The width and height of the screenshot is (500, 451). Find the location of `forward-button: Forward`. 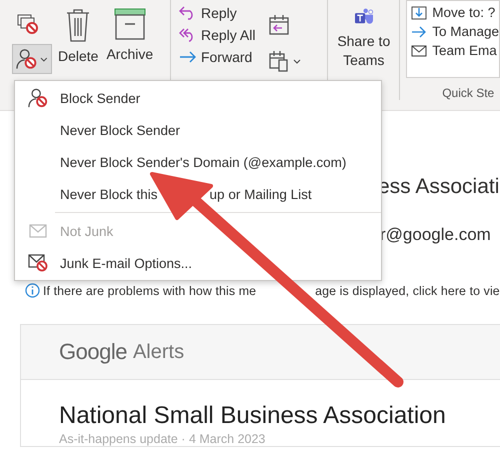

forward-button: Forward is located at coordinates (217, 57).